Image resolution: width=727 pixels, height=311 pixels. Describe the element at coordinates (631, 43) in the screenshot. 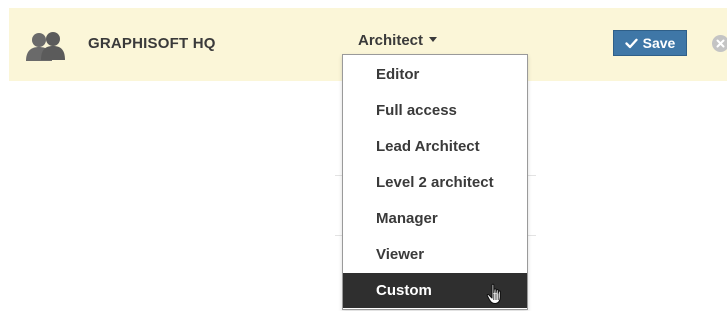

I see `checkmark-icon` at that location.